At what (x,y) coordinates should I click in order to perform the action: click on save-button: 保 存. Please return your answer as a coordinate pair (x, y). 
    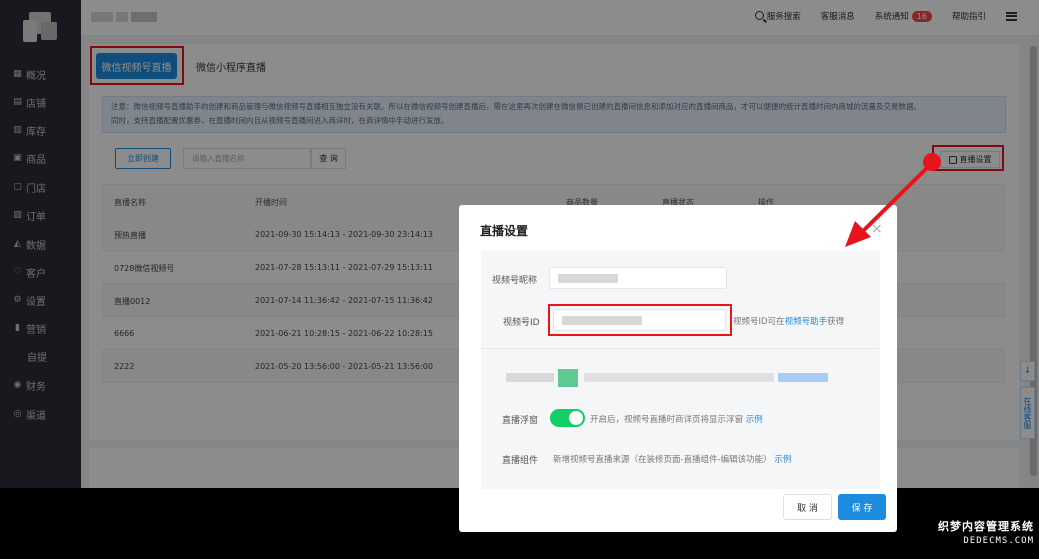
    Looking at the image, I should click on (862, 507).